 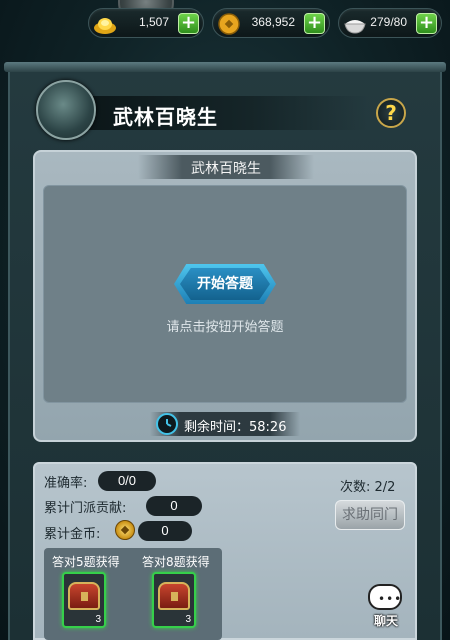 What do you see at coordinates (125, 530) in the screenshot?
I see `coin-icon` at bounding box center [125, 530].